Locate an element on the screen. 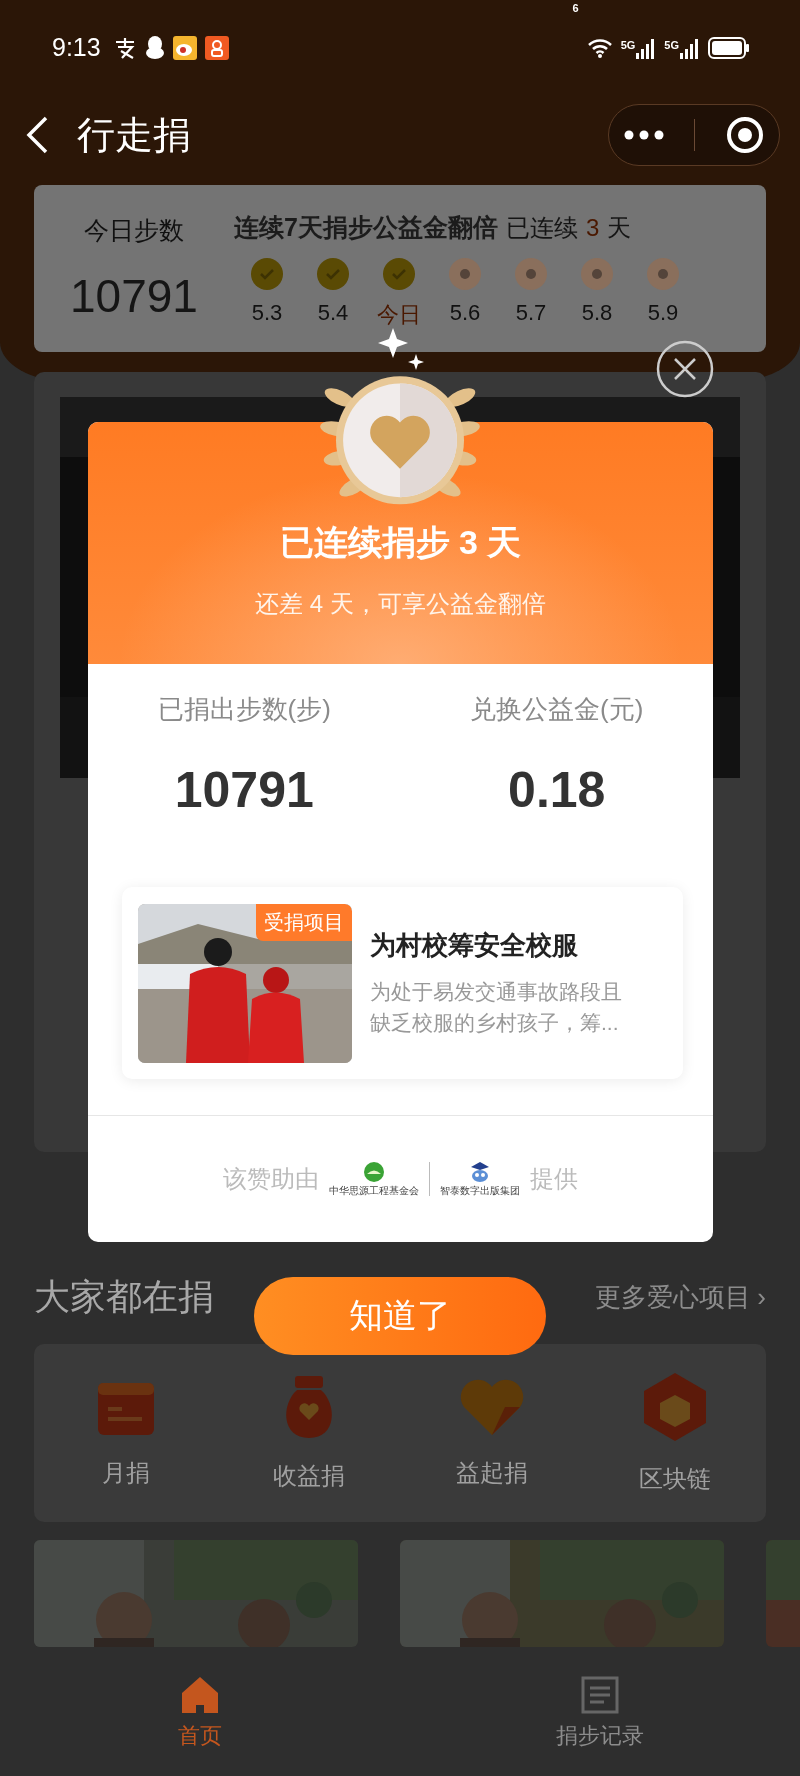  stat-value: 10791 is located at coordinates (244, 790).